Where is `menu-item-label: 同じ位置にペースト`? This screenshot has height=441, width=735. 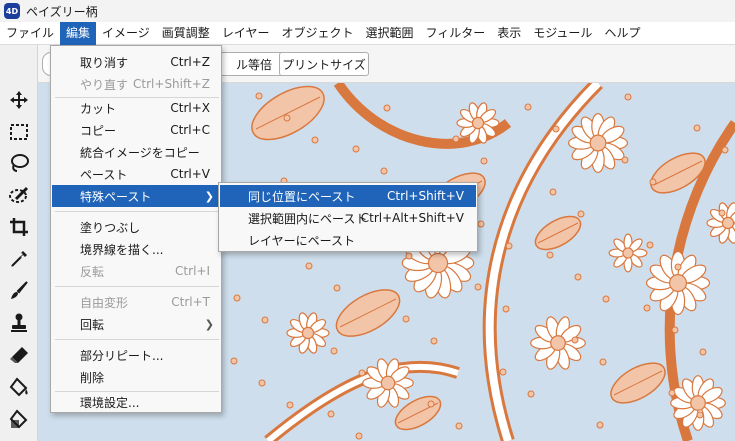 menu-item-label: 同じ位置にペースト is located at coordinates (302, 196).